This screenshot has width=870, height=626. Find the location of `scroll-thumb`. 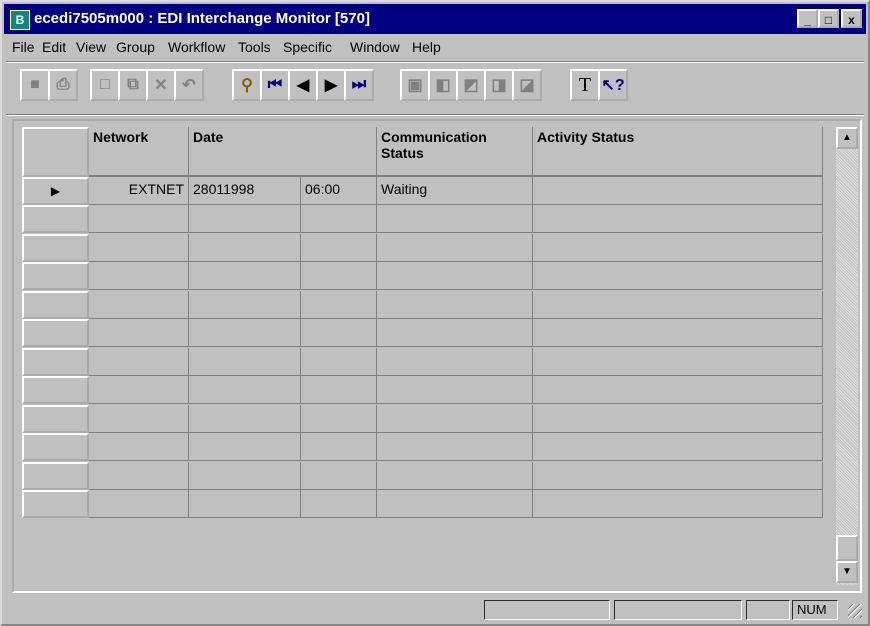

scroll-thumb is located at coordinates (847, 548).